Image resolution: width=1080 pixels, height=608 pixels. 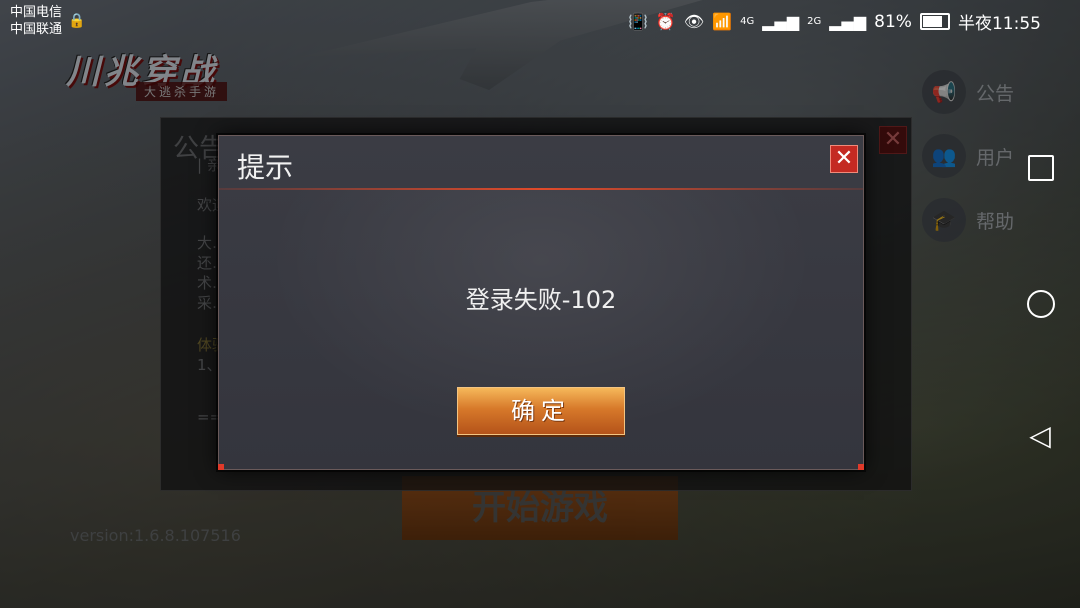 I want to click on battery-icon, so click(x=934, y=21).